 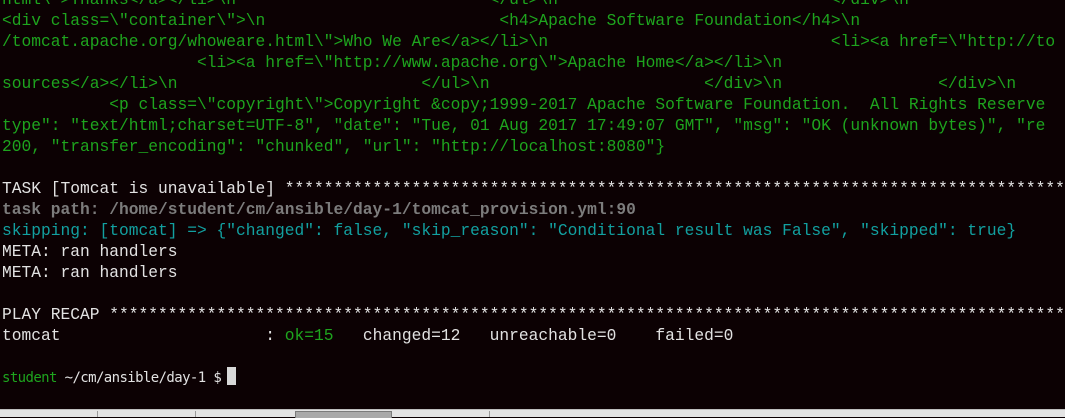 What do you see at coordinates (29, 378) in the screenshot?
I see `prompt-user: student` at bounding box center [29, 378].